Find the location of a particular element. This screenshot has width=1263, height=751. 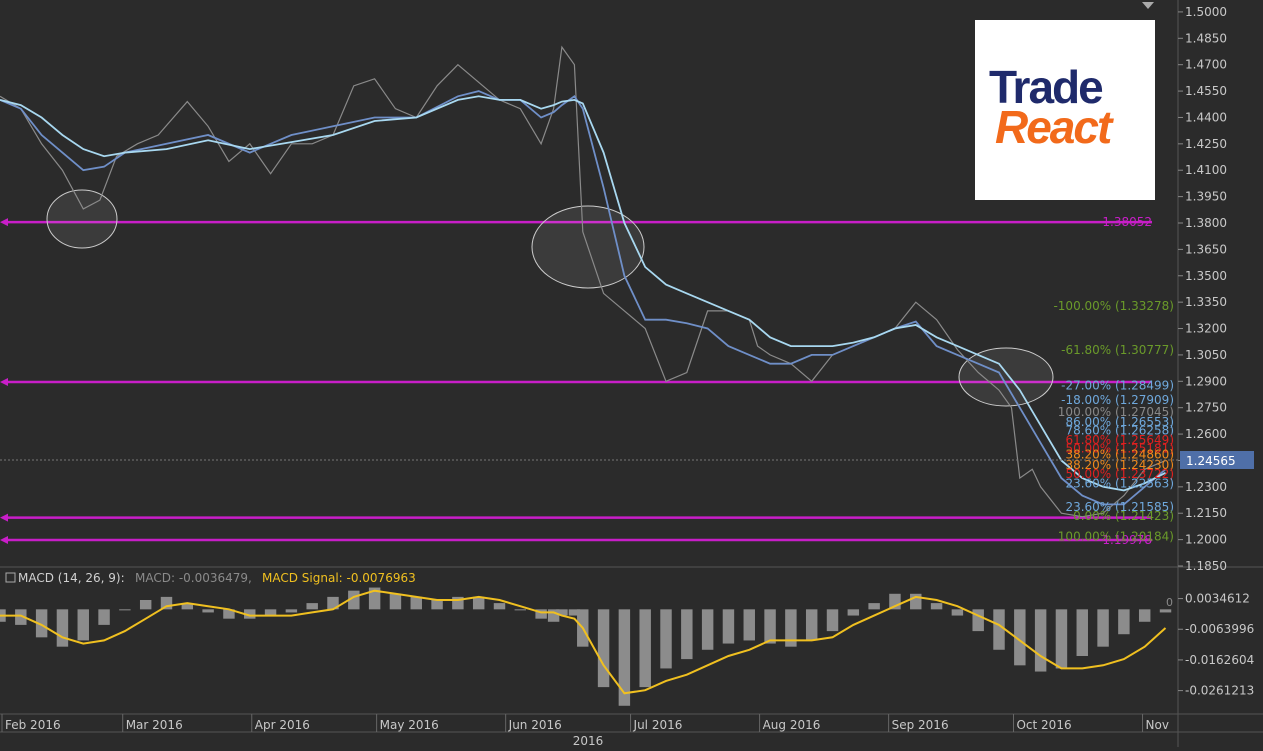

level-label: 1.38052 is located at coordinates (1127, 222).